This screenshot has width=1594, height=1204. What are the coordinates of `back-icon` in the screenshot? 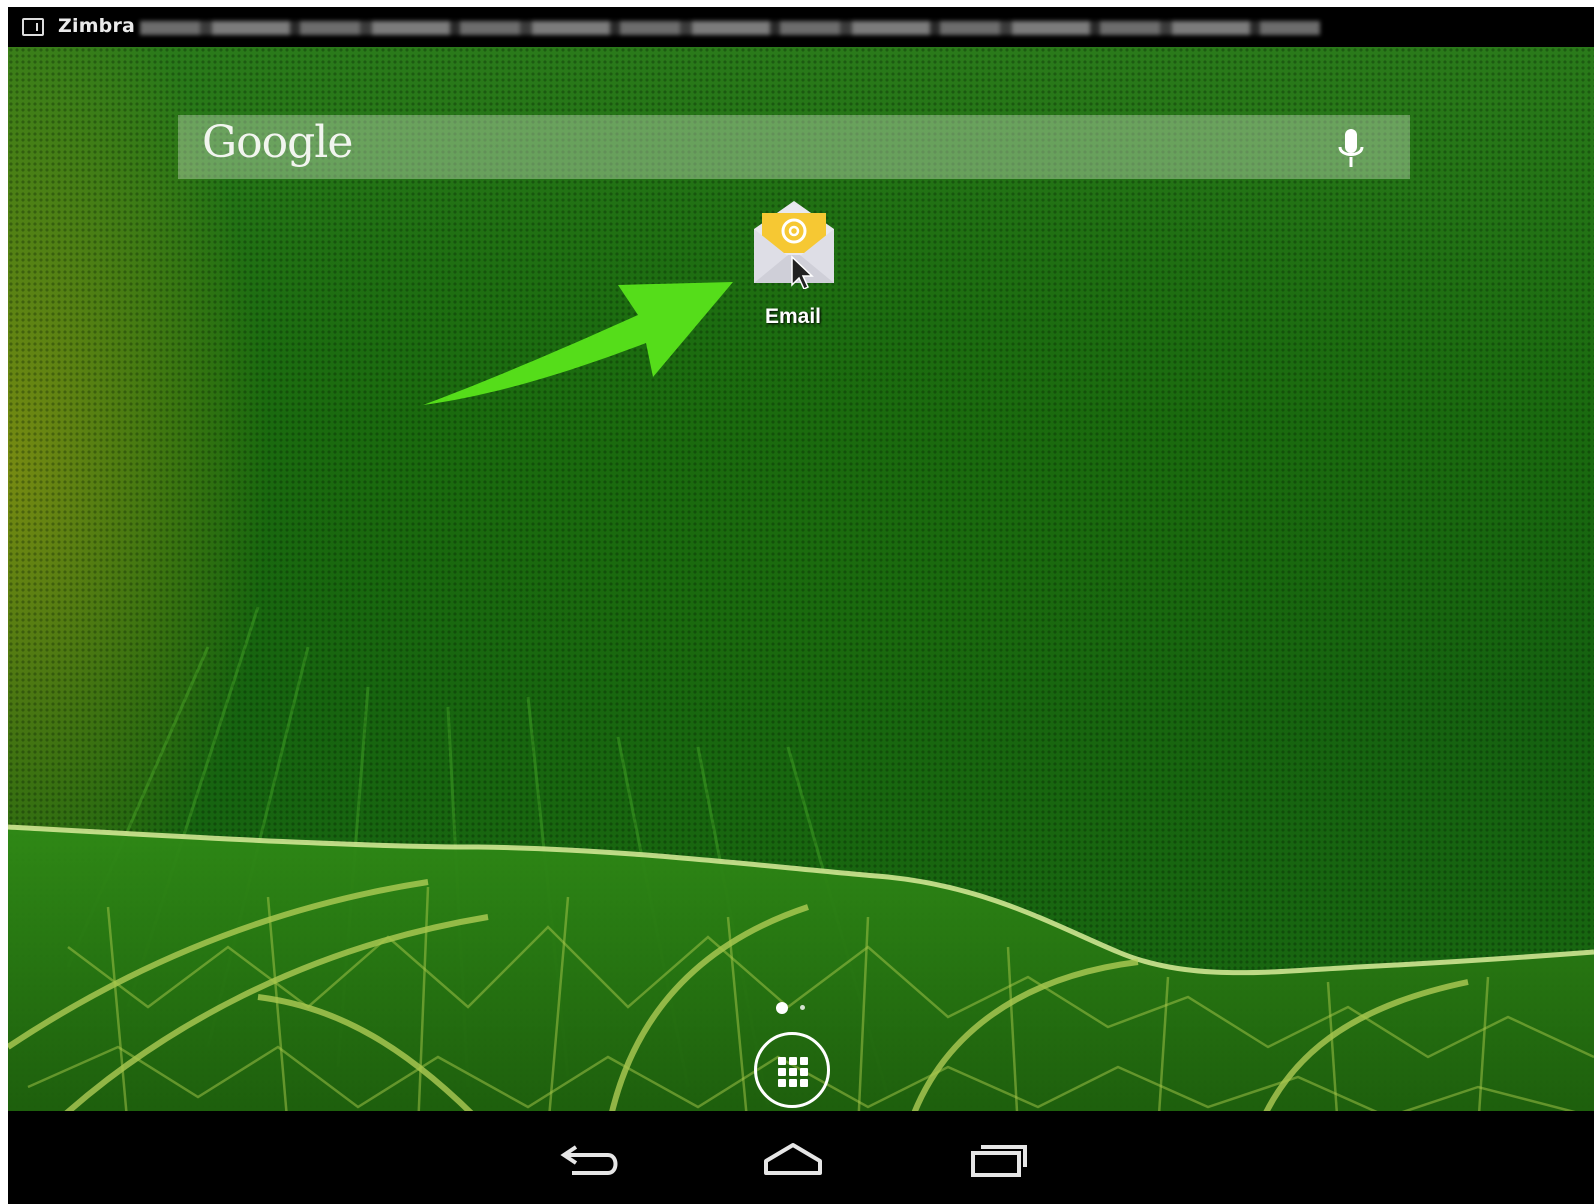 It's located at (591, 1159).